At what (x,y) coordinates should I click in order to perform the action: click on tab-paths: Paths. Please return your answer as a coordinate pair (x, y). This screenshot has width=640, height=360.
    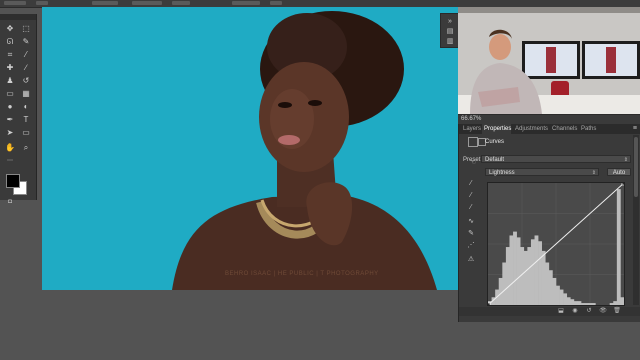
    Looking at the image, I should click on (588, 129).